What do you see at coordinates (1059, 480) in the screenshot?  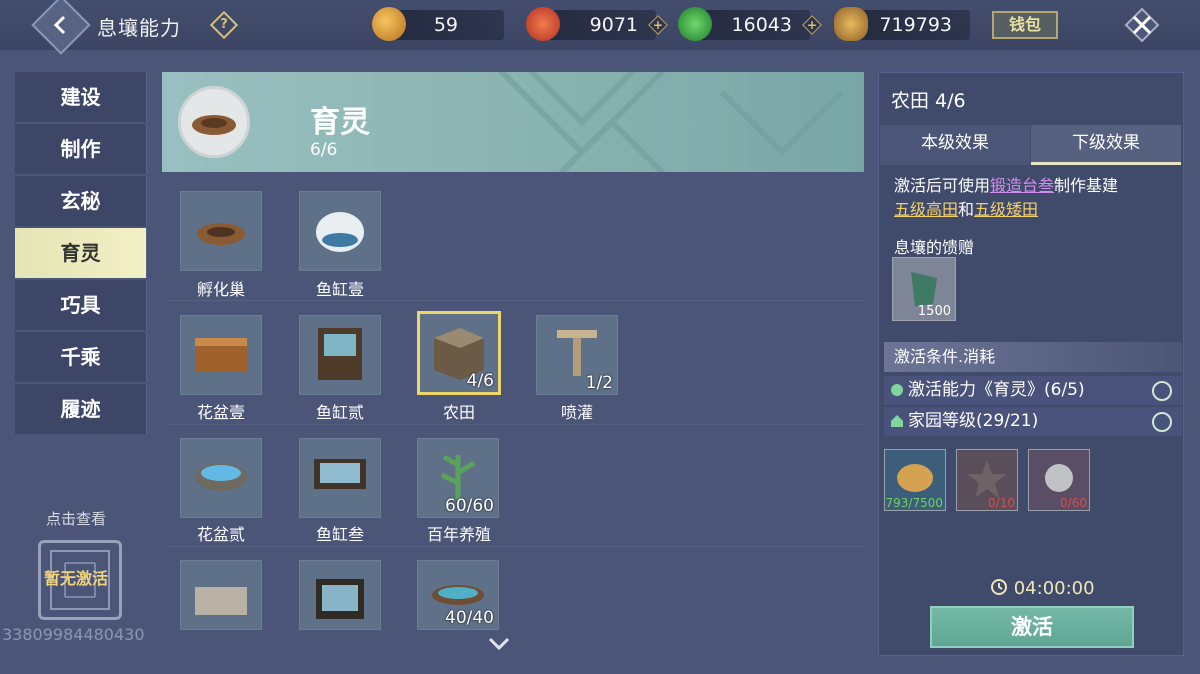 I see `material-pearl: 0/60` at bounding box center [1059, 480].